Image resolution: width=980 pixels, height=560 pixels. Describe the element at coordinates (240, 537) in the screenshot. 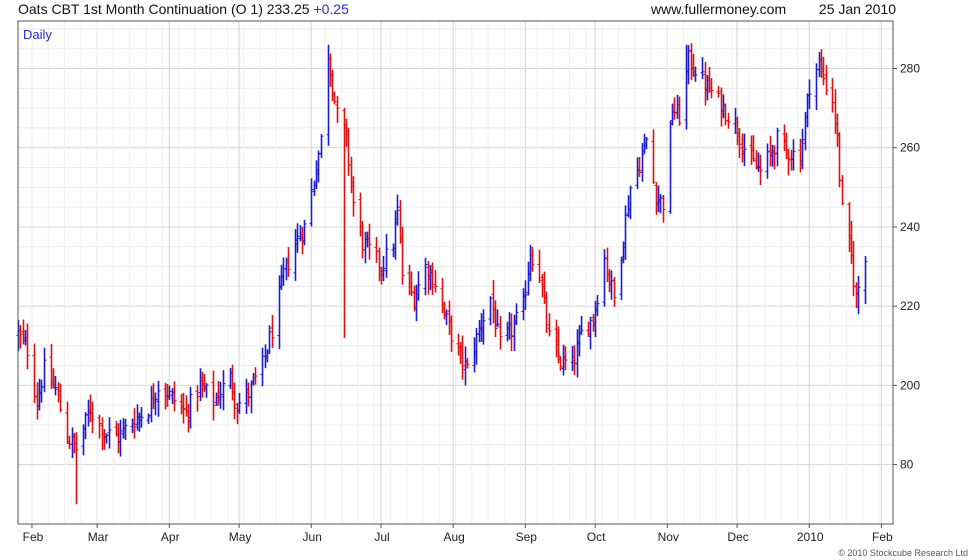

I see `x-tick-label: May` at that location.